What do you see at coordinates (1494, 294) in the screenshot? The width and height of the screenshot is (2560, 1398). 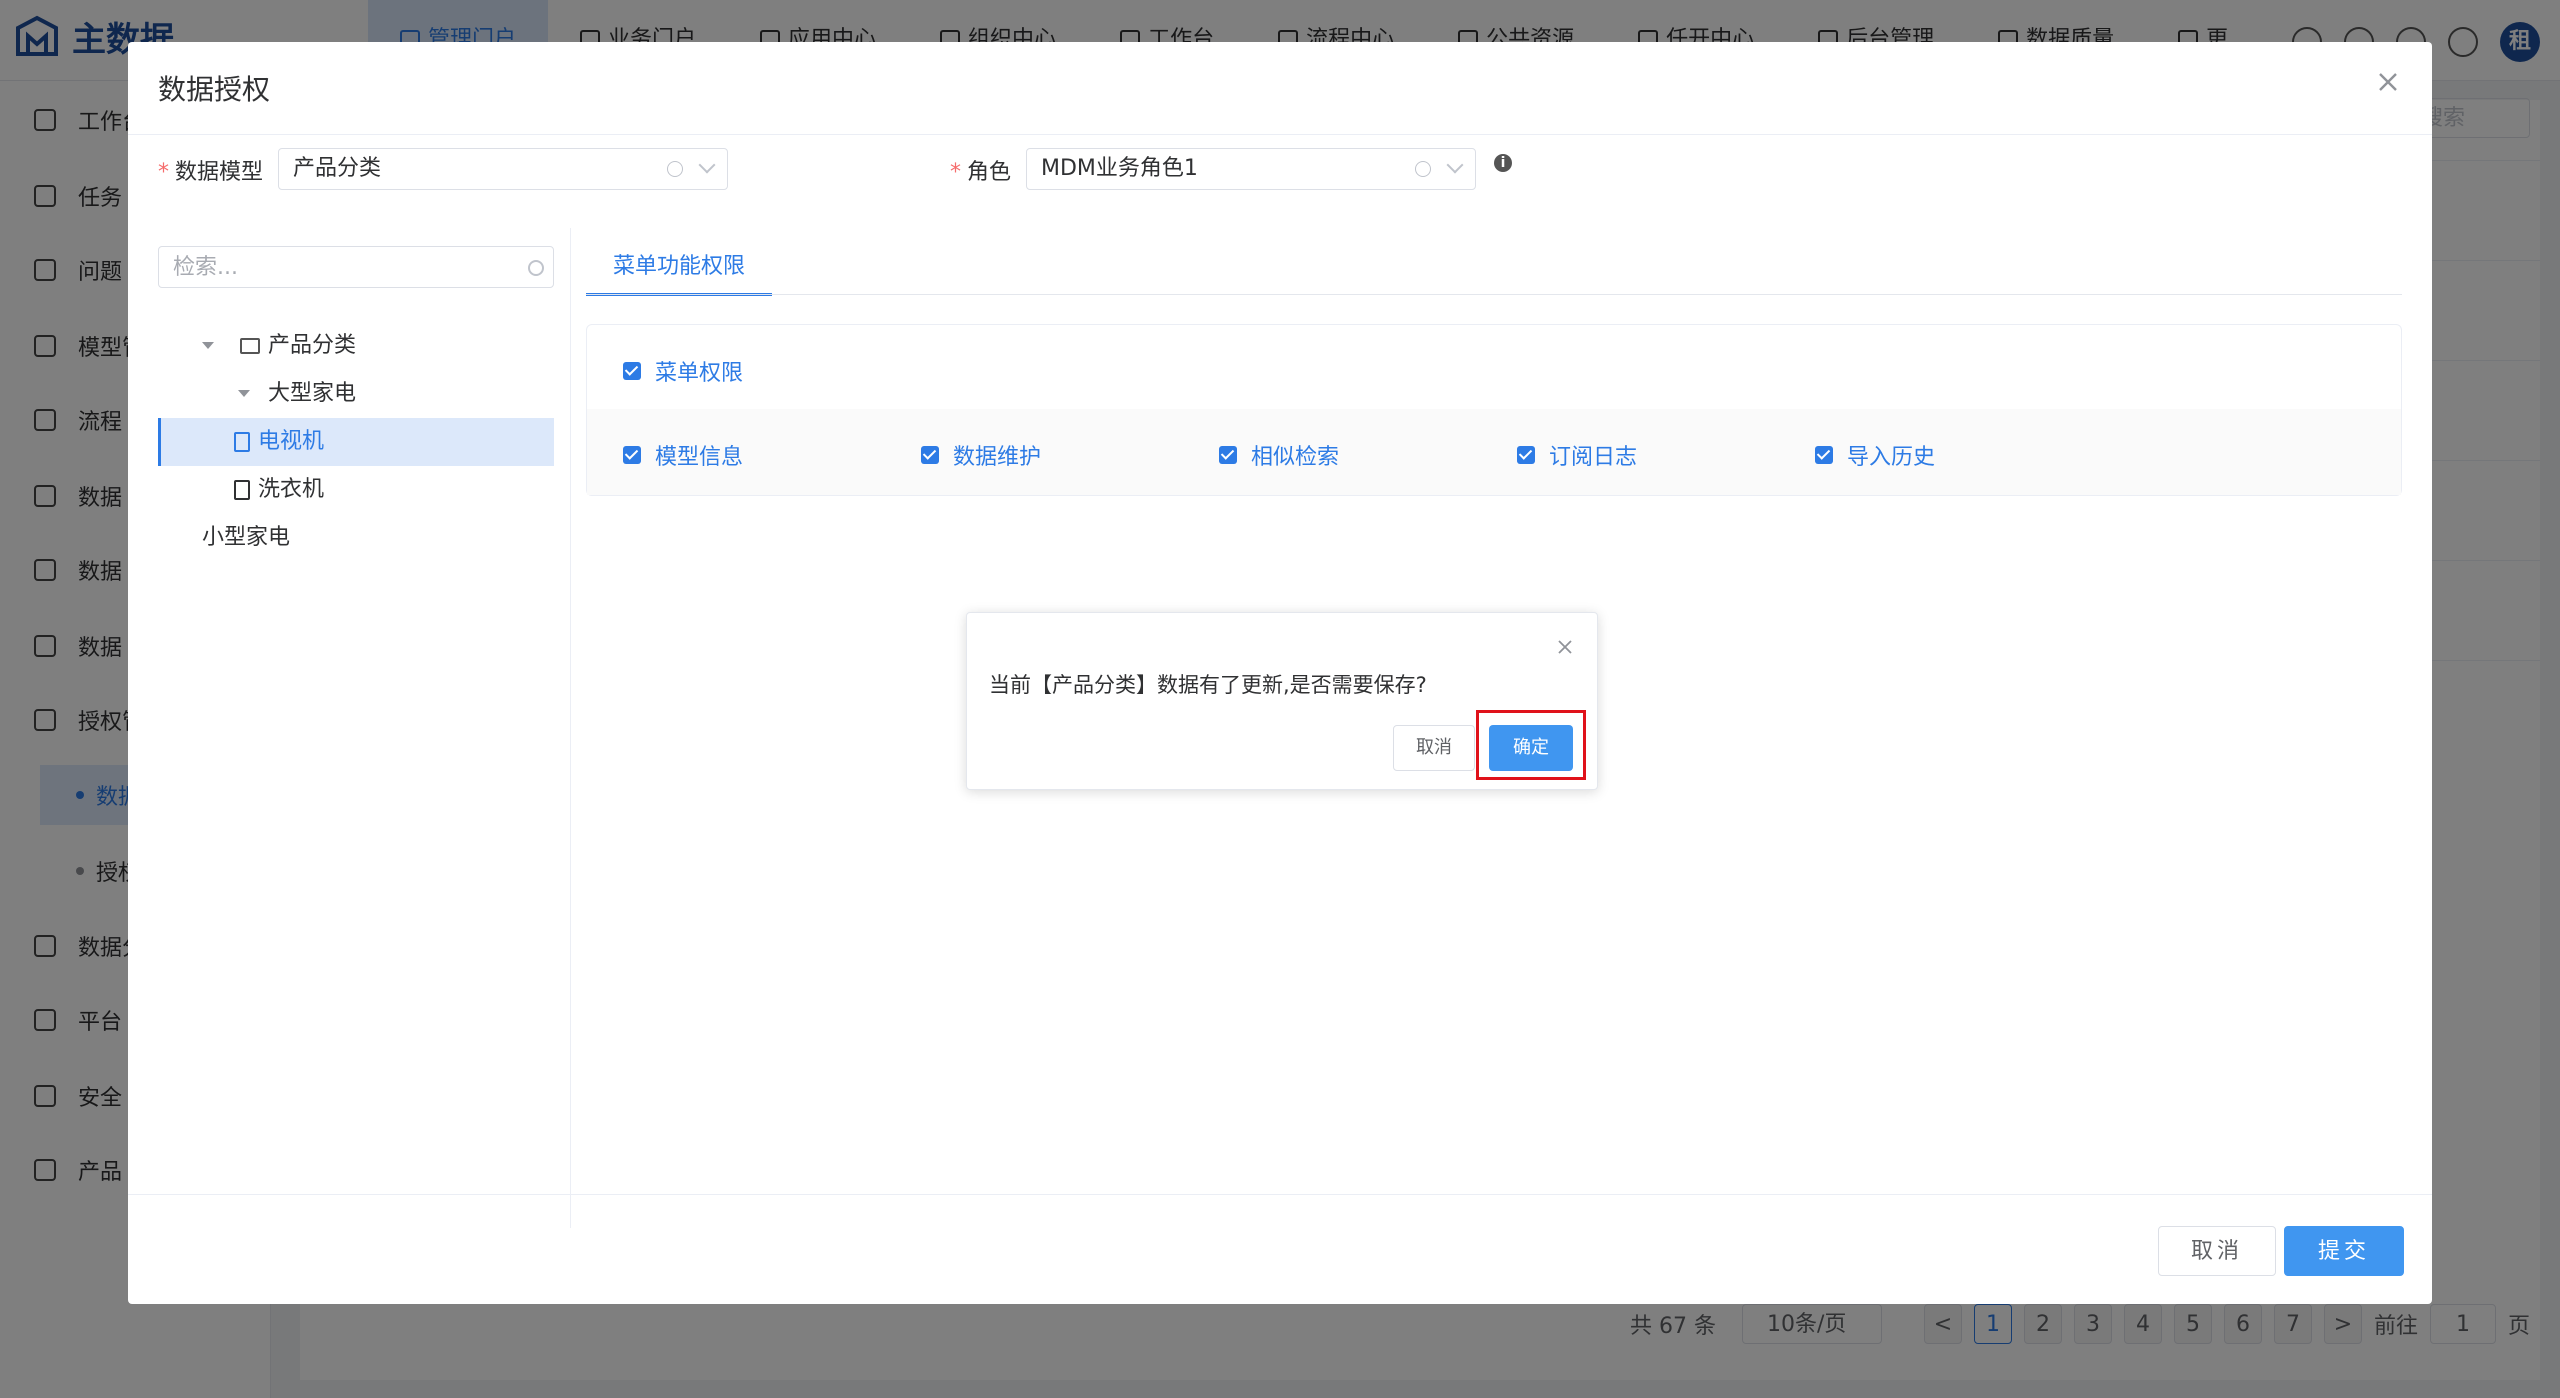 I see `tab-bar-divider` at bounding box center [1494, 294].